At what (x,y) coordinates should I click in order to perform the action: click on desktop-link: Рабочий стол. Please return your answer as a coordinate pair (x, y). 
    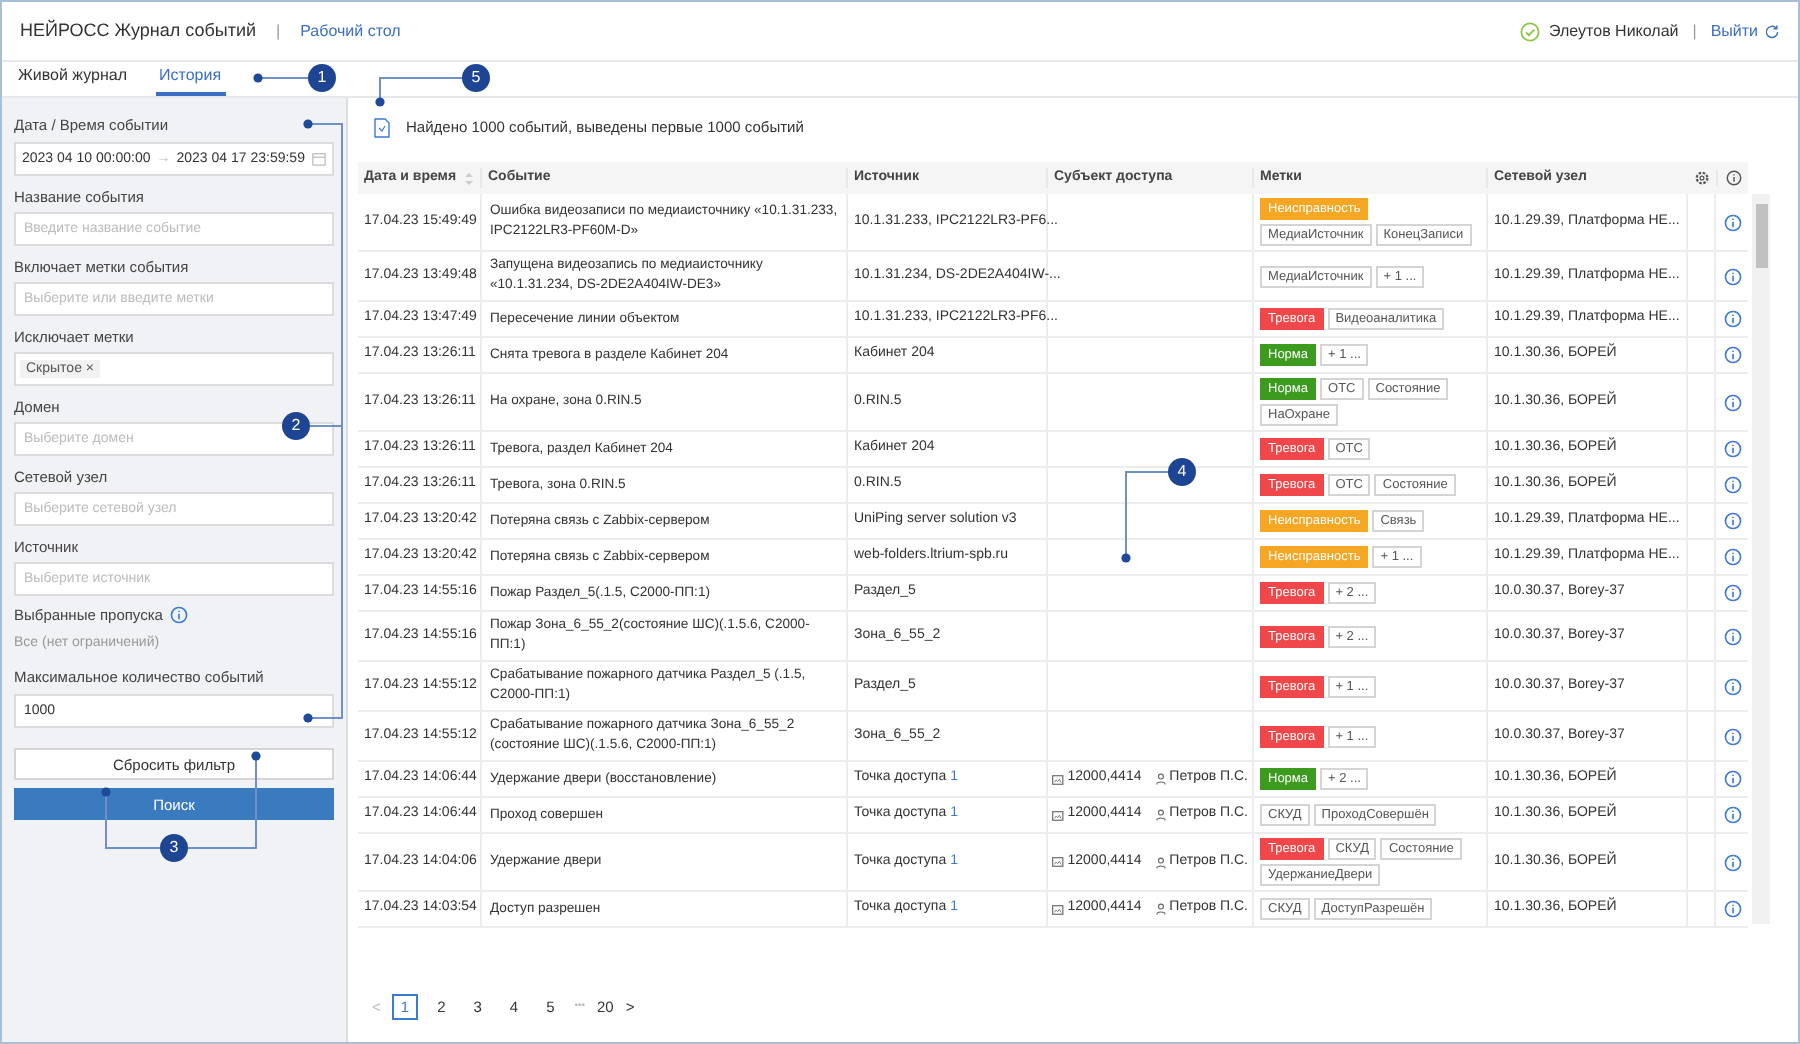
    Looking at the image, I should click on (350, 31).